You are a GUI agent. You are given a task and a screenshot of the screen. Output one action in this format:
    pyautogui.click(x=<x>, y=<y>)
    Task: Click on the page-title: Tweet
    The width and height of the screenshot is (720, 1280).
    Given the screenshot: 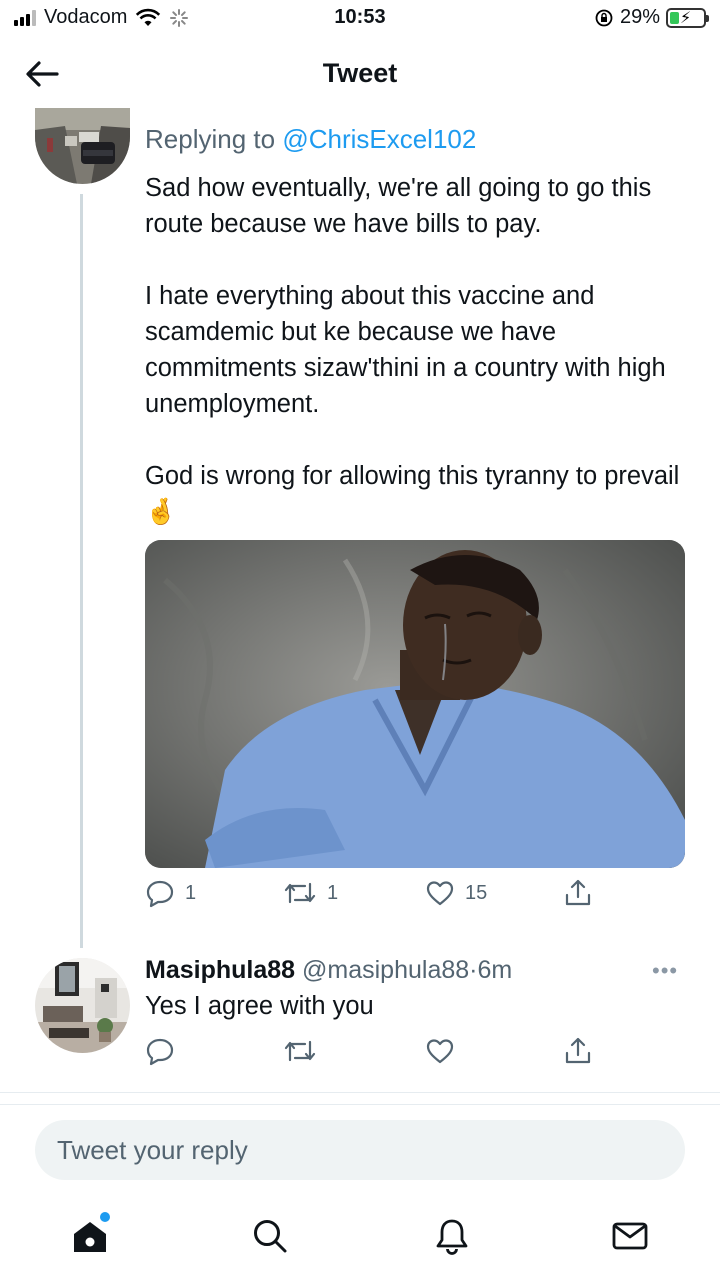 What is the action you would take?
    pyautogui.click(x=360, y=73)
    